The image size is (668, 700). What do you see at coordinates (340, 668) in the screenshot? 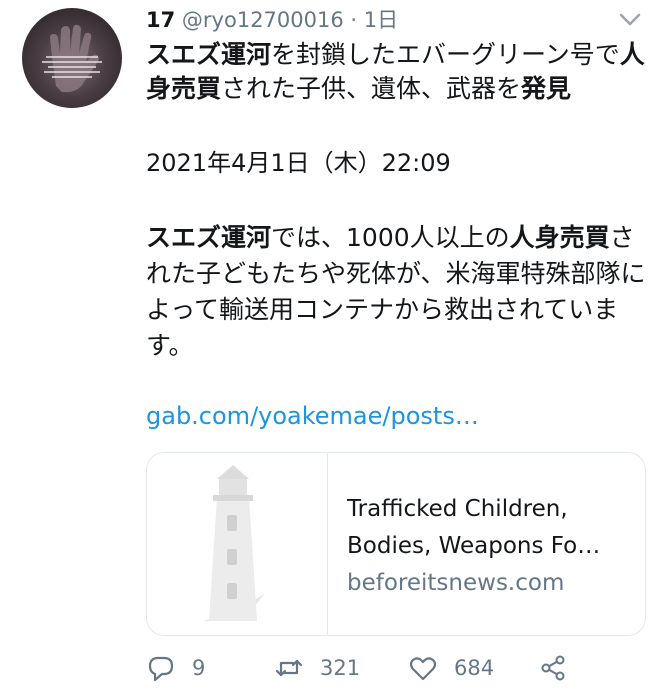
I see `retweet-count: 321` at bounding box center [340, 668].